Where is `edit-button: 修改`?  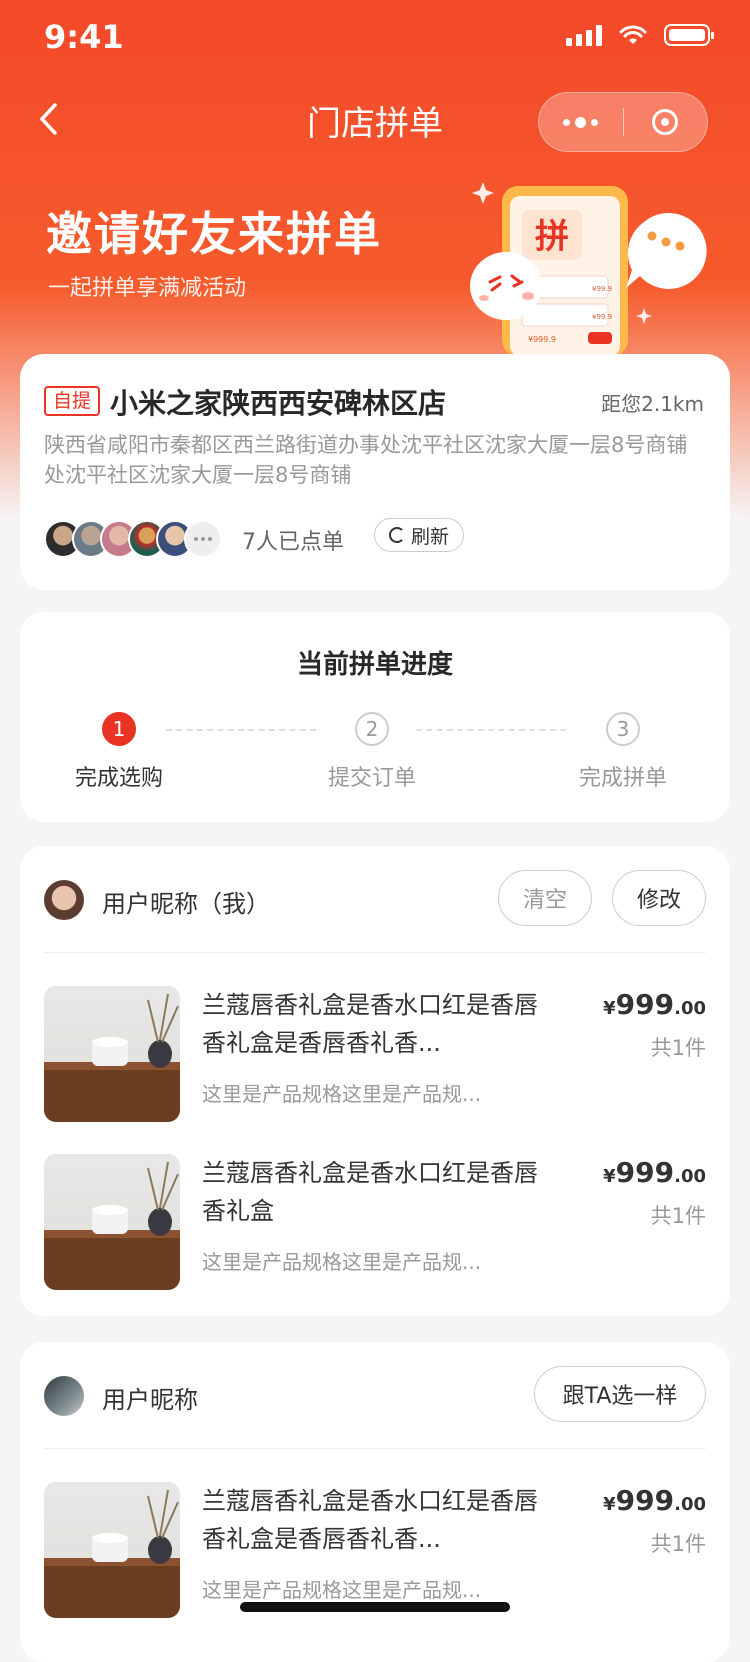 edit-button: 修改 is located at coordinates (659, 898).